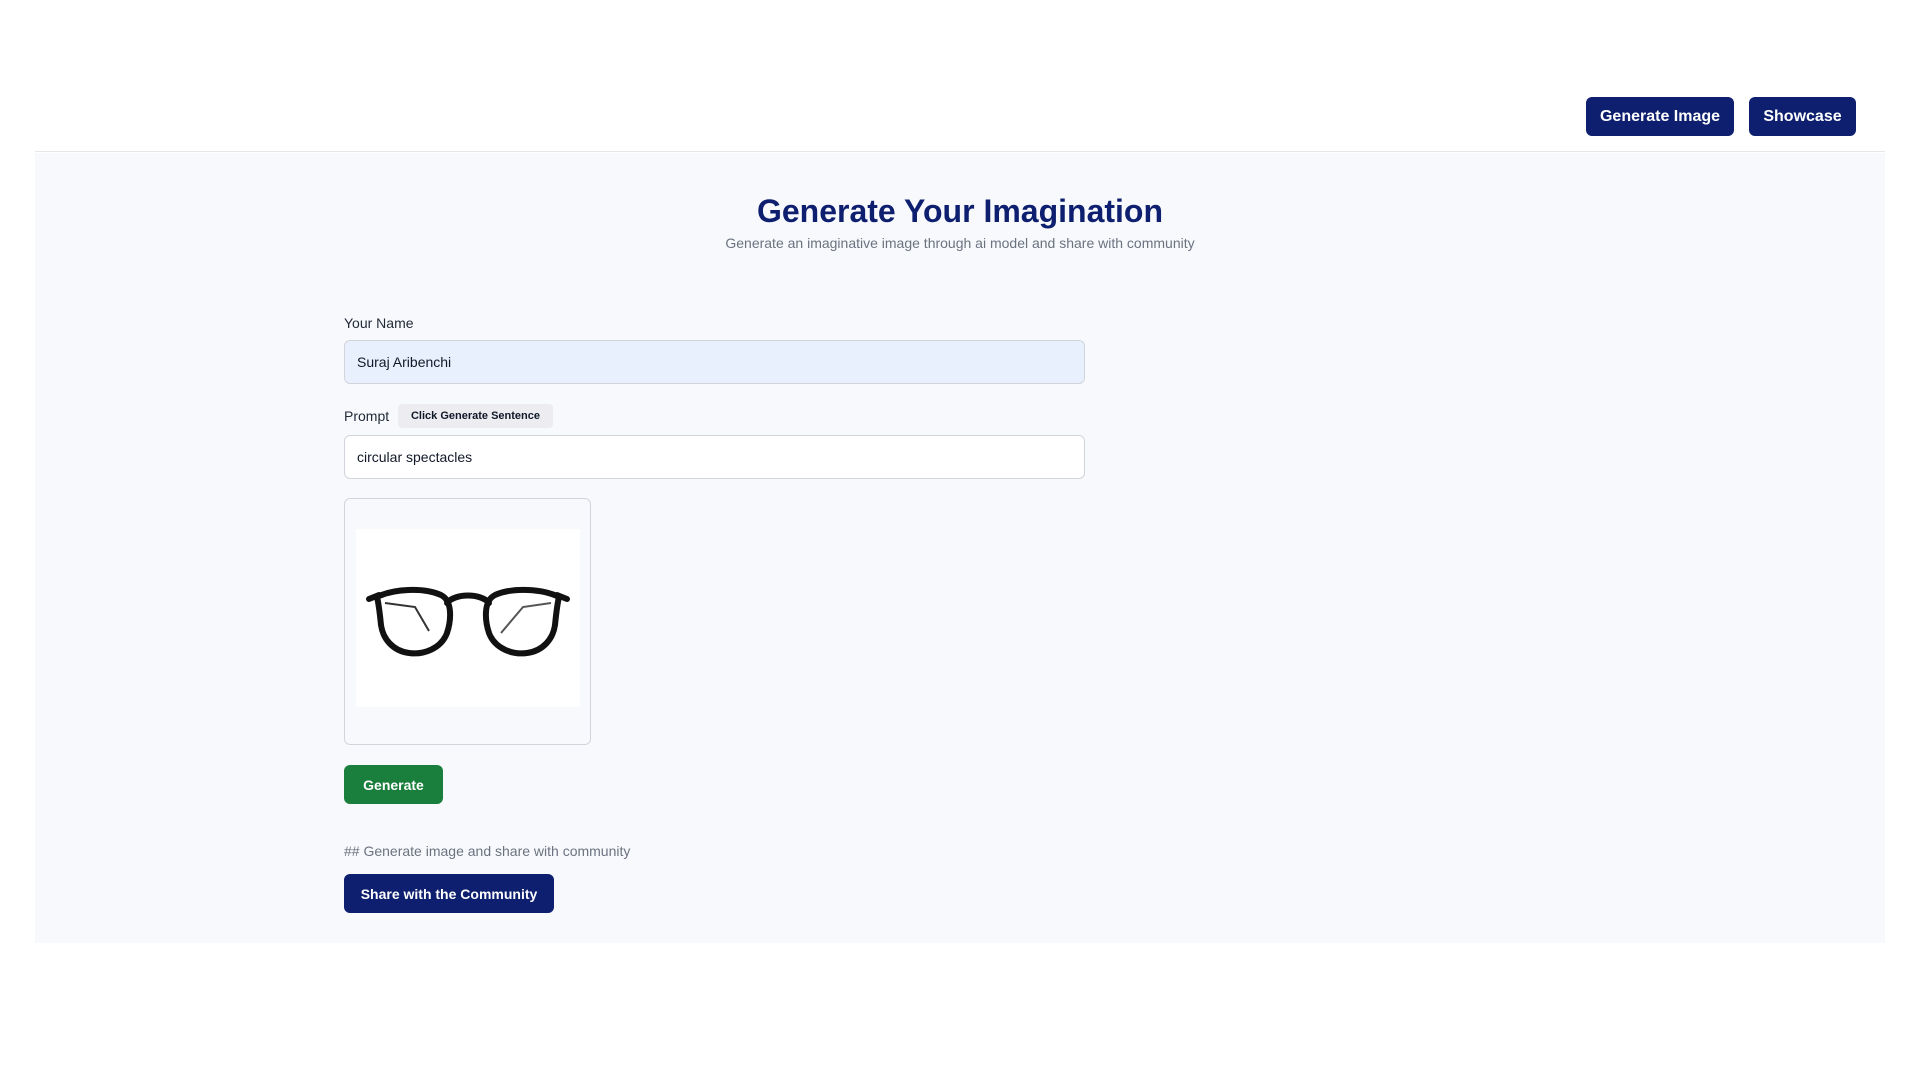 This screenshot has width=1920, height=1080. What do you see at coordinates (379, 323) in the screenshot?
I see `name-label: Your Name` at bounding box center [379, 323].